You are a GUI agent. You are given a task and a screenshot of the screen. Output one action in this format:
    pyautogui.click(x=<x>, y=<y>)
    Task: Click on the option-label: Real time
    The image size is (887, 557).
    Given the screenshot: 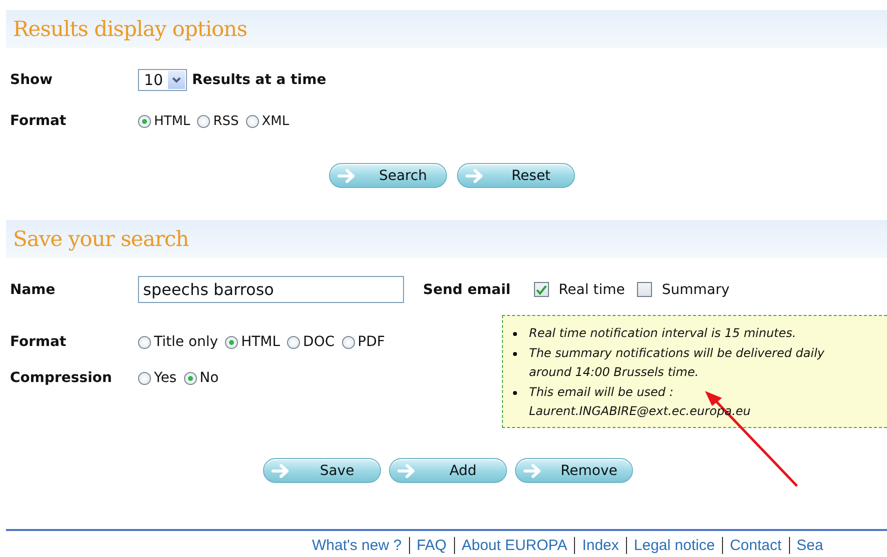 What is the action you would take?
    pyautogui.click(x=591, y=290)
    